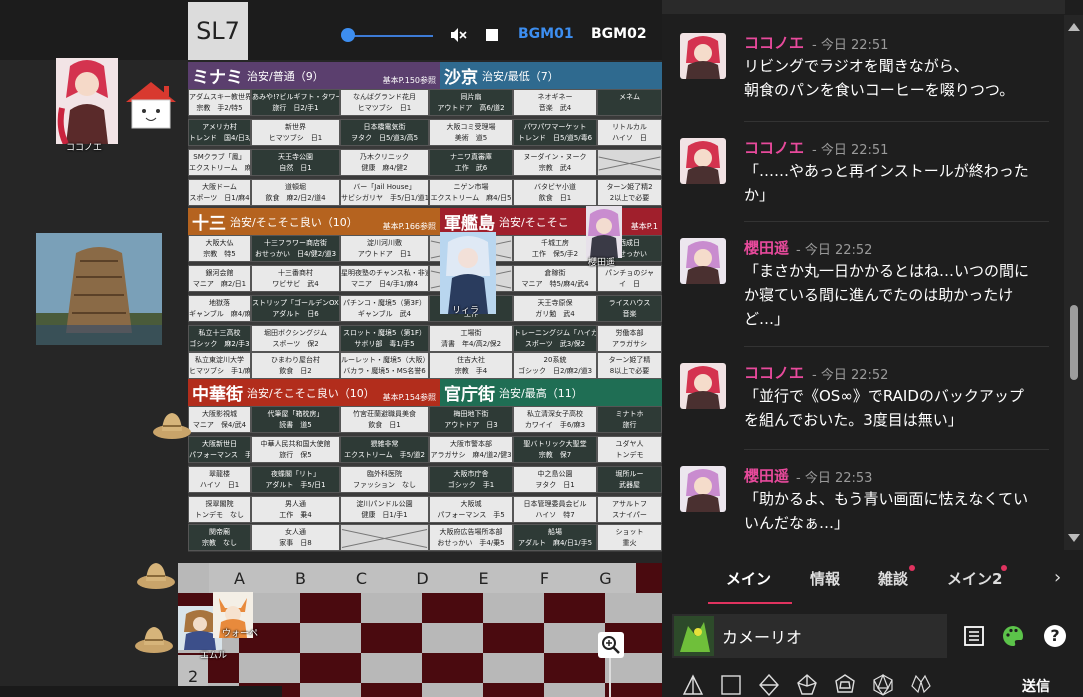  What do you see at coordinates (1073, 282) in the screenshot?
I see `chat-scrollbar` at bounding box center [1073, 282].